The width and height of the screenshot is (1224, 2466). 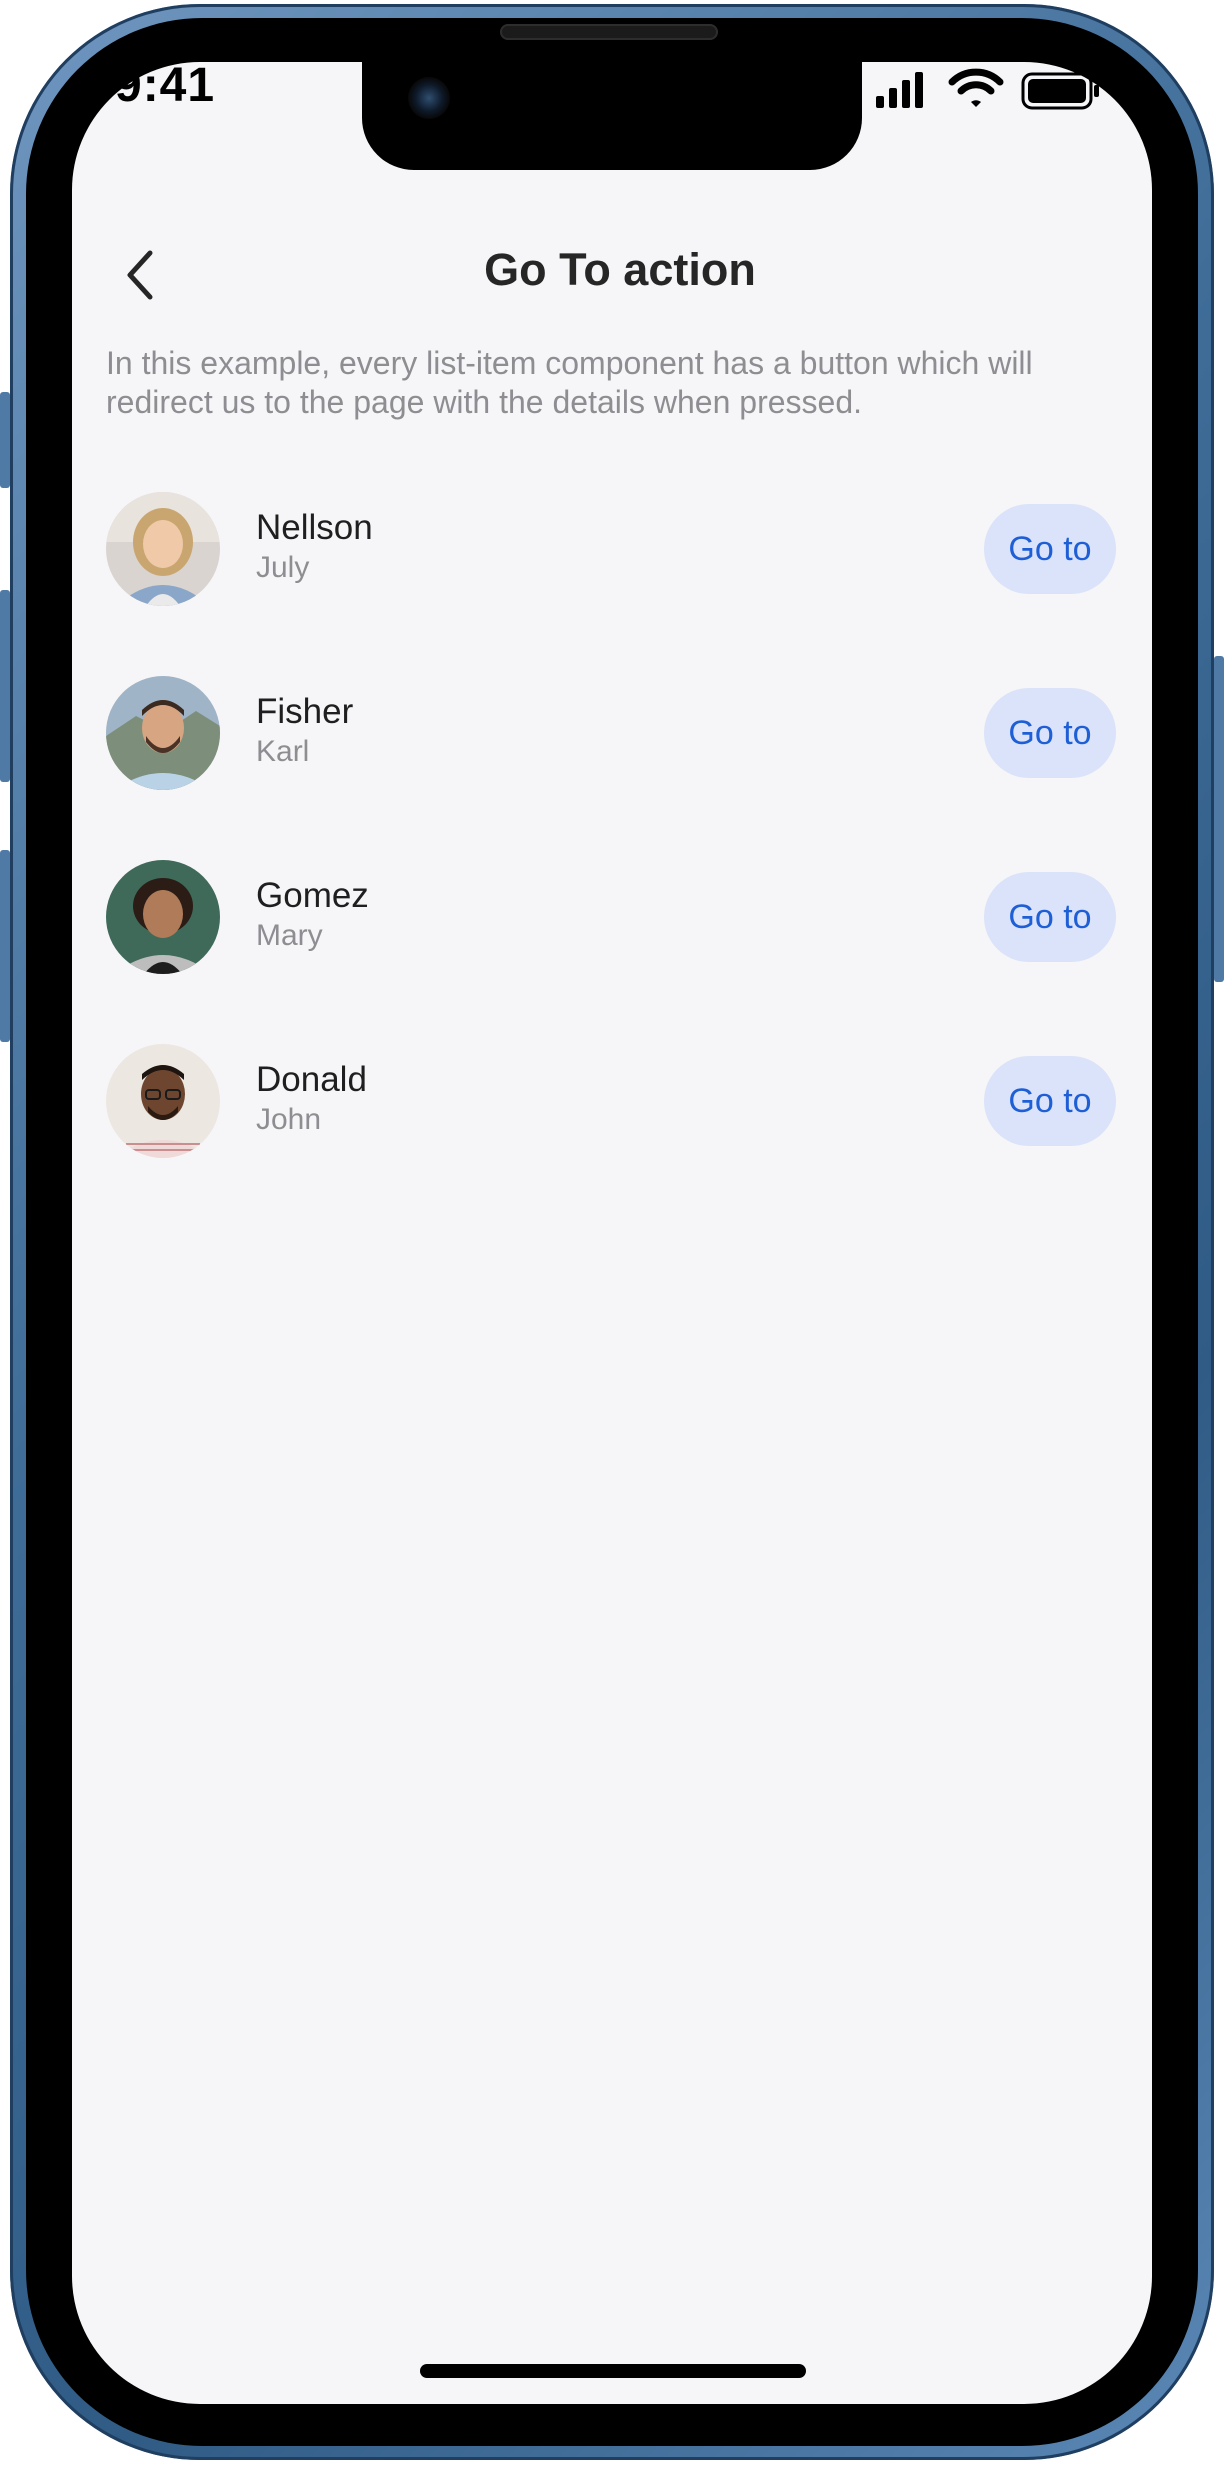 What do you see at coordinates (314, 527) in the screenshot?
I see `primary-name: Nellson` at bounding box center [314, 527].